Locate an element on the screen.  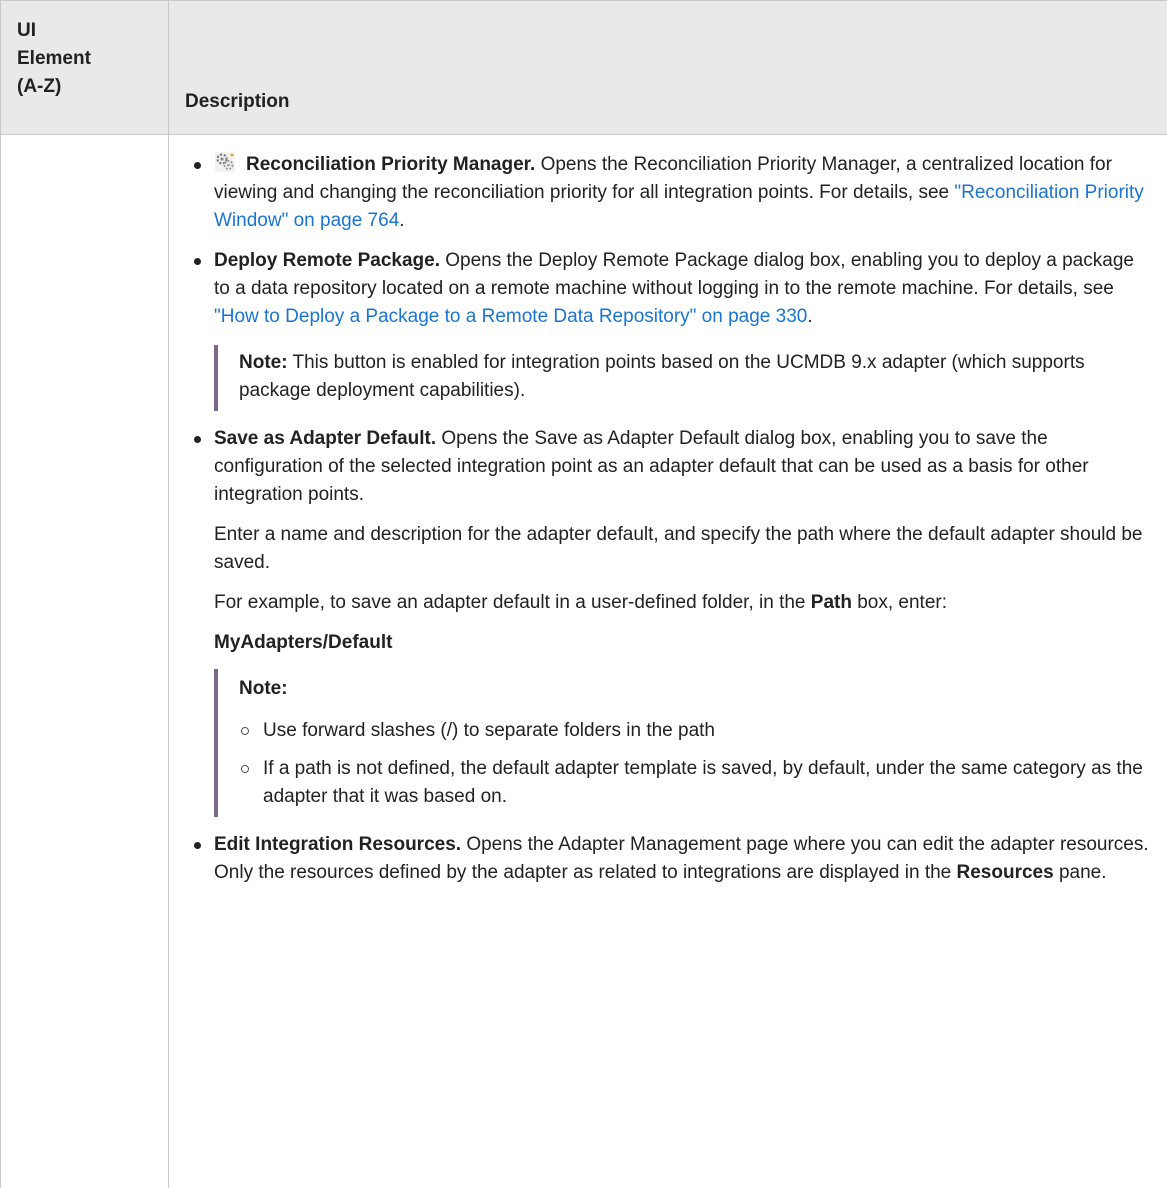
note-label: Note: is located at coordinates (263, 688).